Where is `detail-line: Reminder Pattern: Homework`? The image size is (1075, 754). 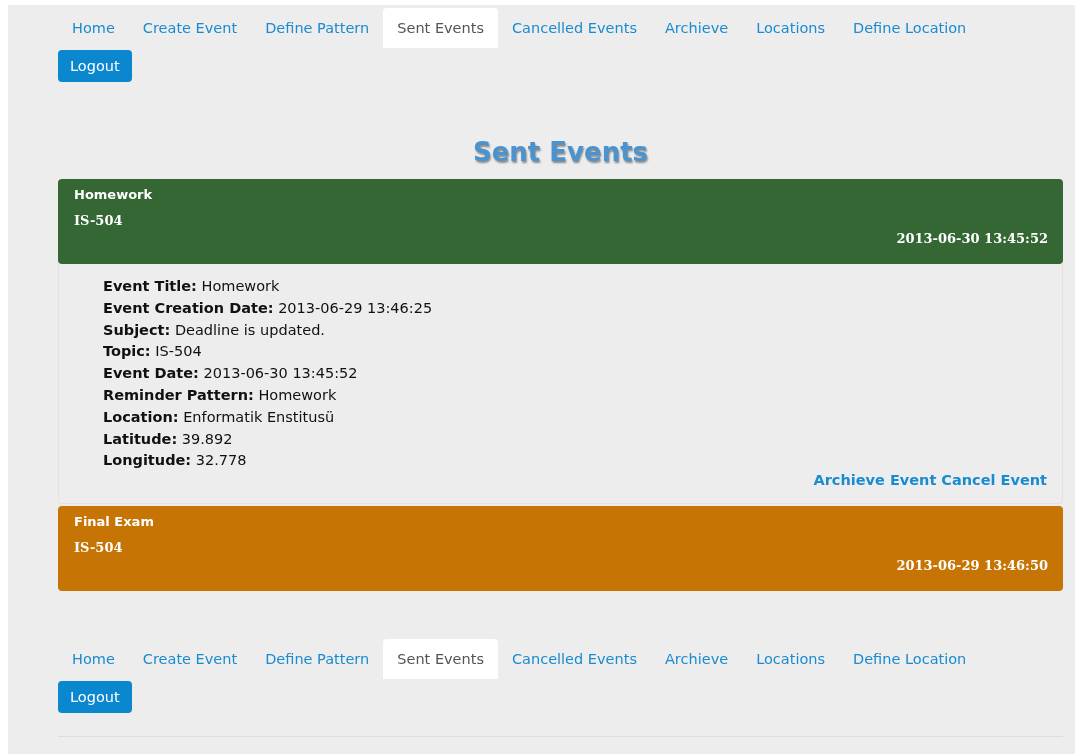 detail-line: Reminder Pattern: Homework is located at coordinates (220, 395).